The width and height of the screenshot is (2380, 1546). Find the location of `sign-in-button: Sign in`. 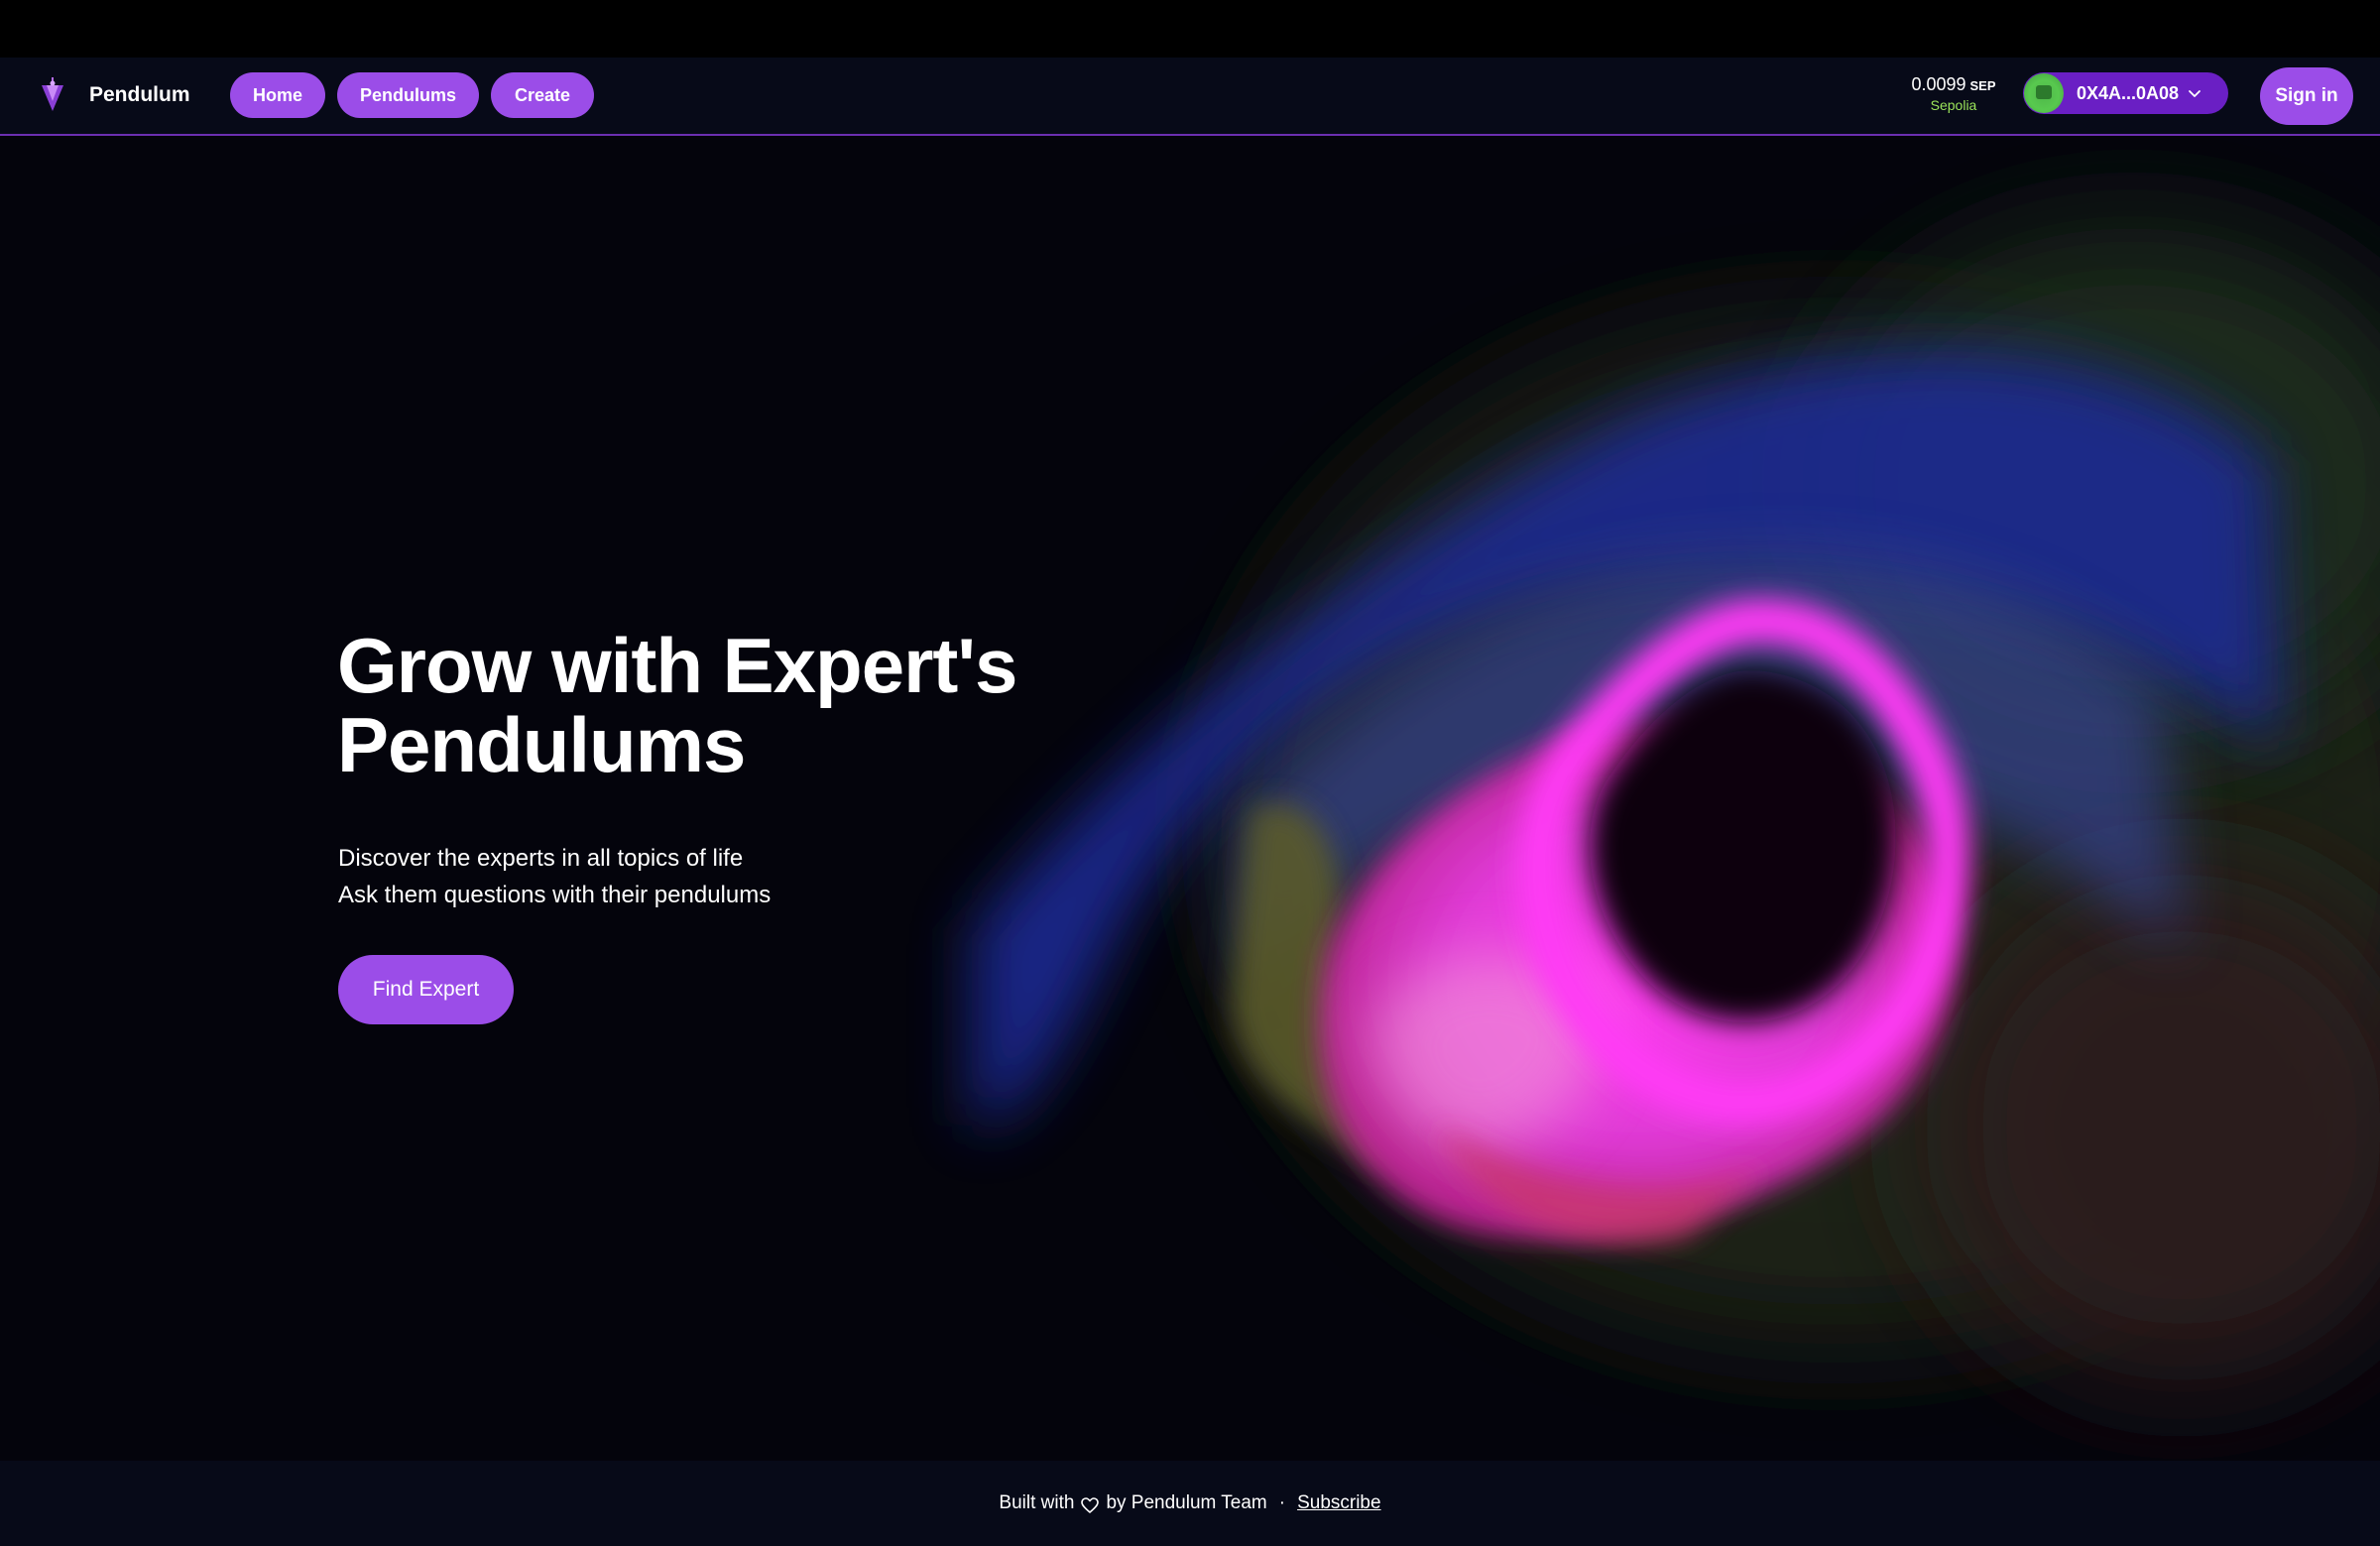

sign-in-button: Sign in is located at coordinates (2306, 96).